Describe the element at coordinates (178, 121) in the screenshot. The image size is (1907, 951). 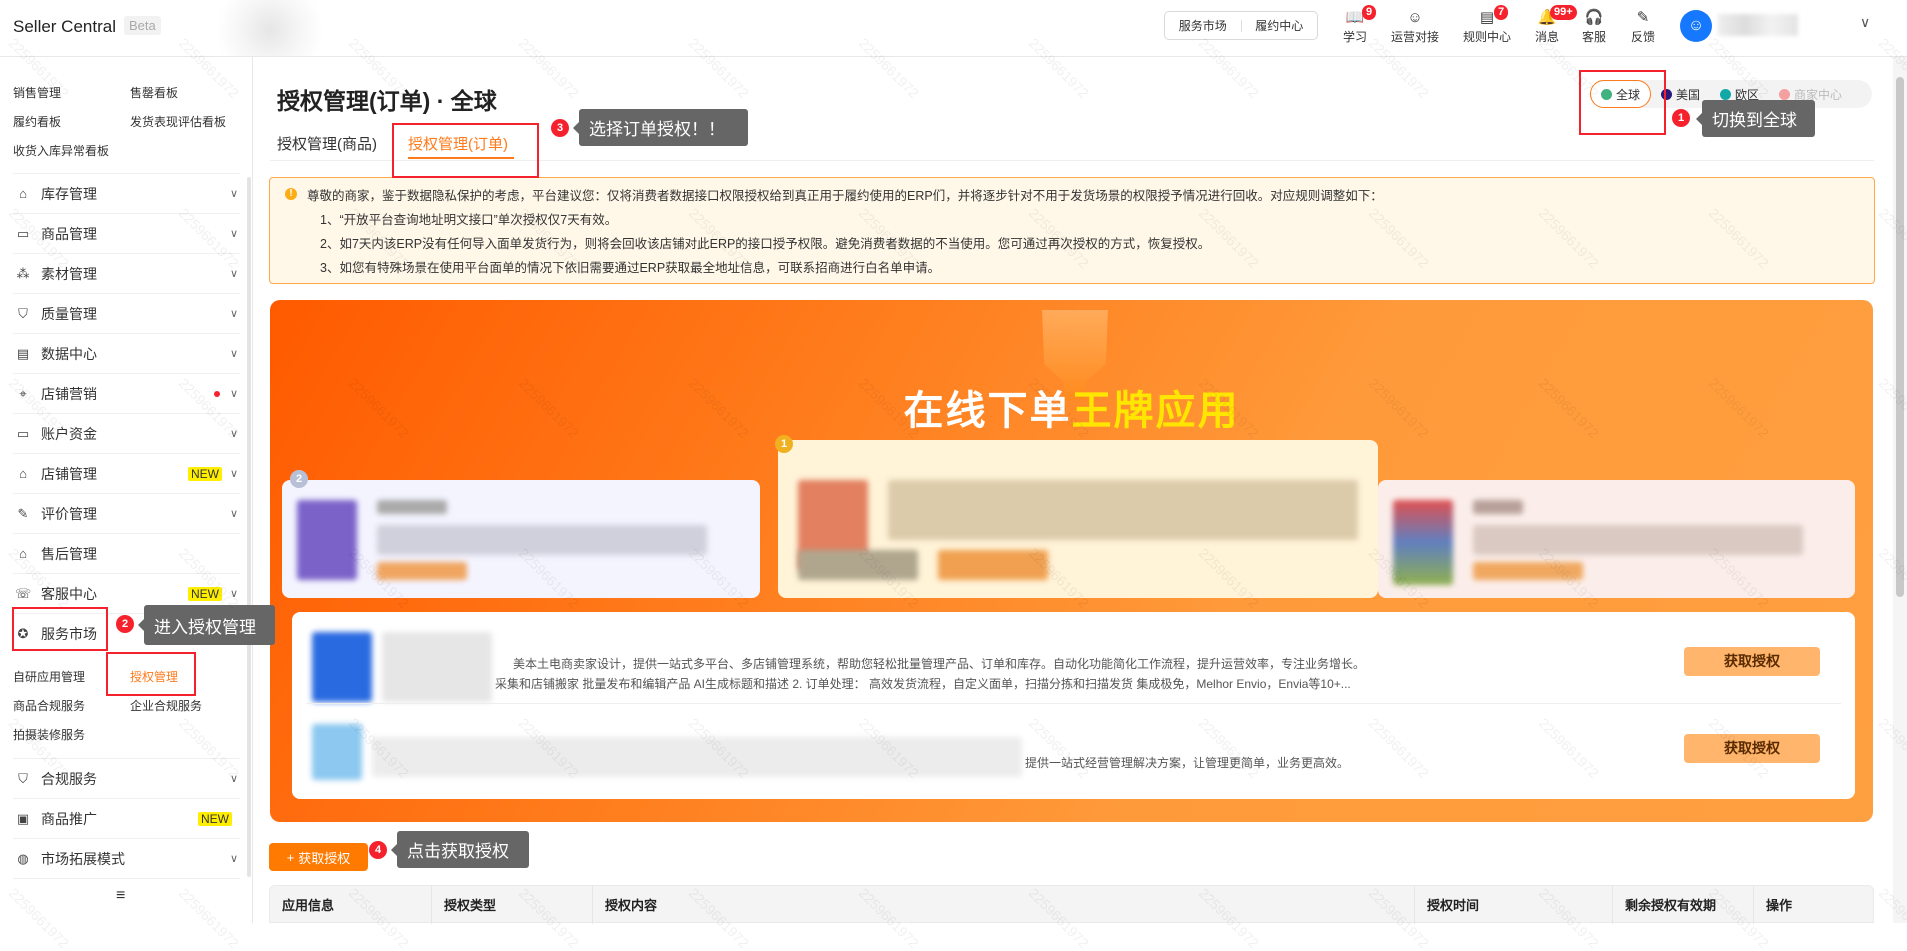
I see `quick-link: 发货表现评估看板` at that location.